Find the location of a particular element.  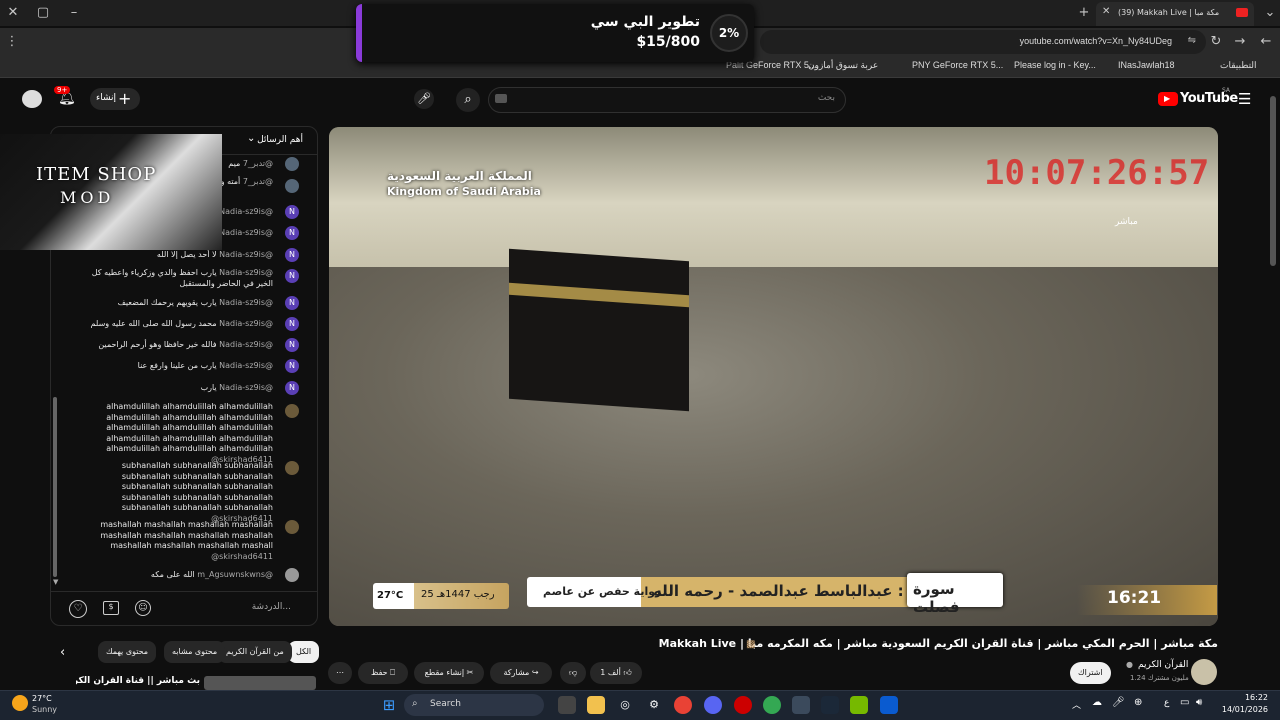

nvidia-icon is located at coordinates (859, 705).